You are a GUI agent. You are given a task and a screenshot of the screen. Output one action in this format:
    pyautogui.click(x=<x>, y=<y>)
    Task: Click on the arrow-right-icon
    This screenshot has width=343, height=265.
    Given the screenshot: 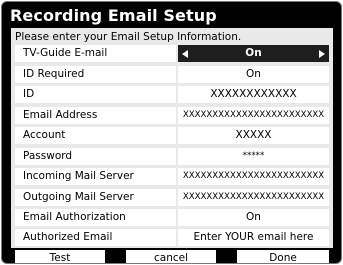 What is the action you would take?
    pyautogui.click(x=322, y=54)
    